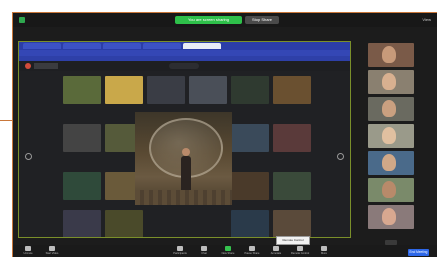 Image resolution: width=437 pixels, height=257 pixels. What do you see at coordinates (276, 248) in the screenshot?
I see `annotate-icon` at bounding box center [276, 248].